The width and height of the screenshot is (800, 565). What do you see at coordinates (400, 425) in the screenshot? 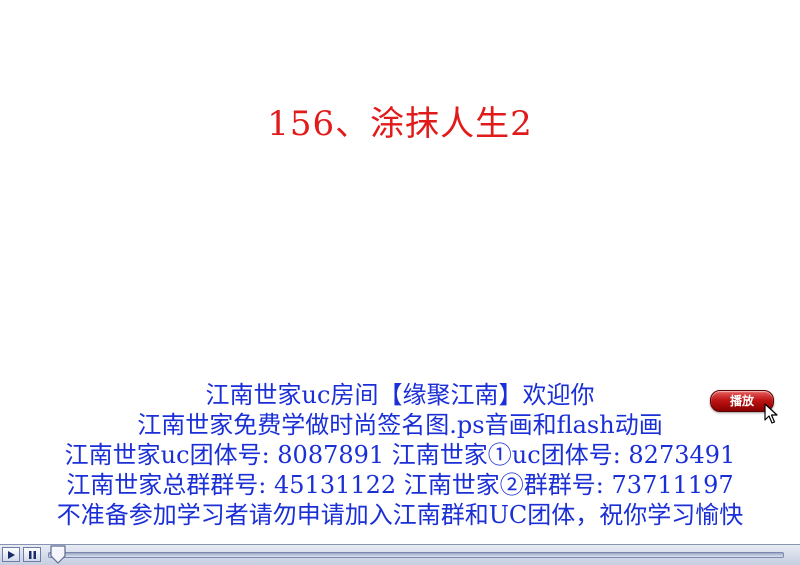
I see `info-line-free-learning: 江南世家免费学做时尚签名图.ps音画和flash动画` at bounding box center [400, 425].